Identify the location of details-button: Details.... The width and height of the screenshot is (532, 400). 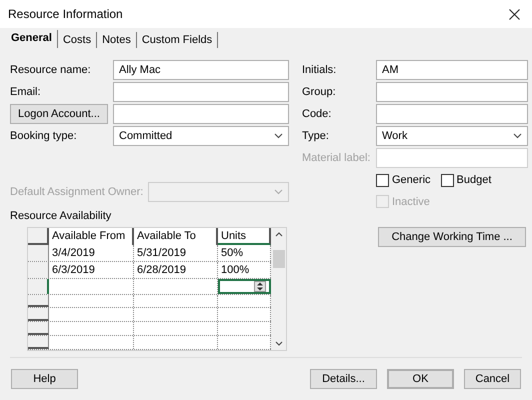
(343, 379).